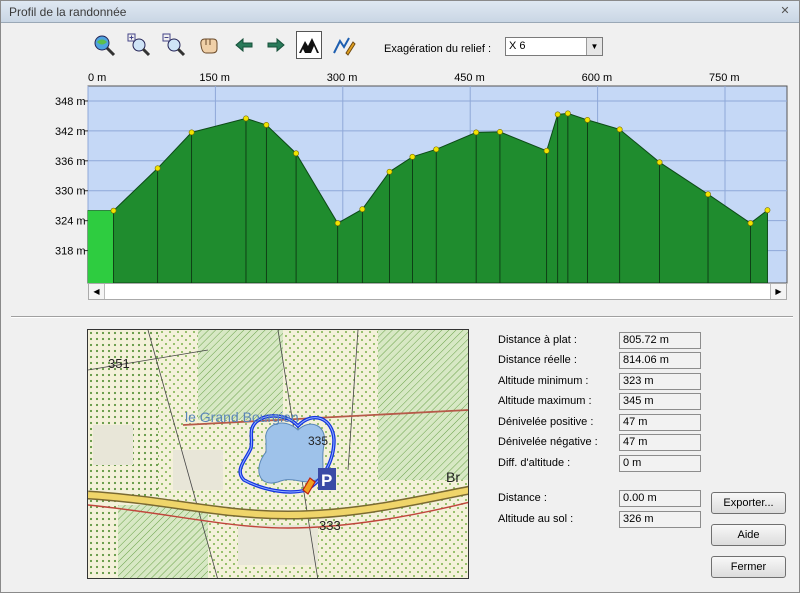 The height and width of the screenshot is (593, 800). I want to click on zoom-all-button, so click(104, 45).